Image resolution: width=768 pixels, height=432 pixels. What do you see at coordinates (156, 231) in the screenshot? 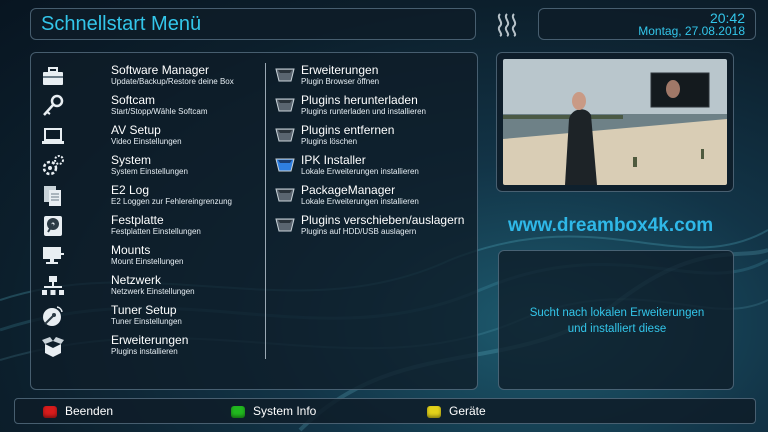
I see `menu-item-description: Festplatten Einstellungen` at bounding box center [156, 231].